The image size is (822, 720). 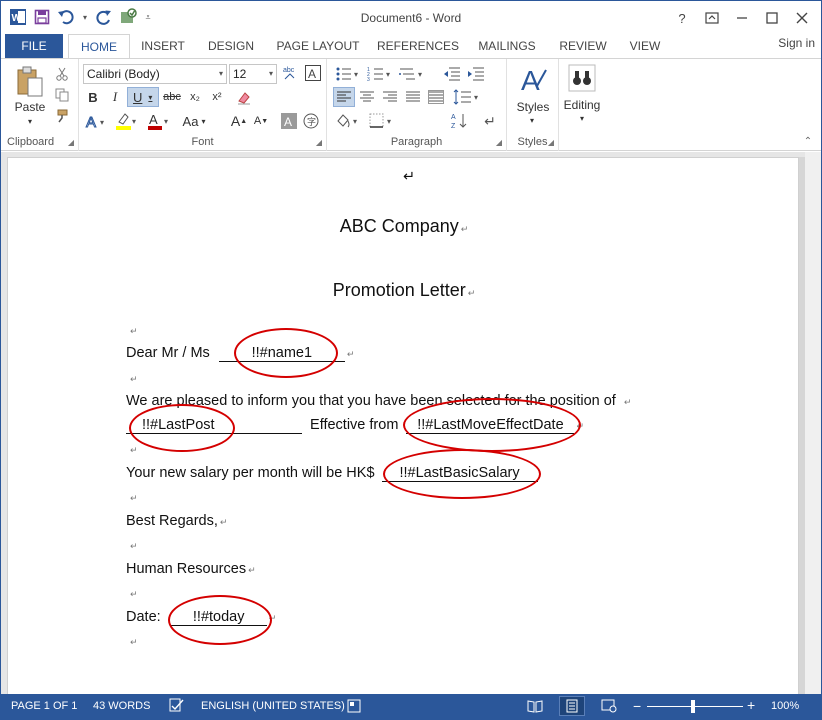 What do you see at coordinates (44, 706) in the screenshot?
I see `page-count: PAGE 1 OF 1` at bounding box center [44, 706].